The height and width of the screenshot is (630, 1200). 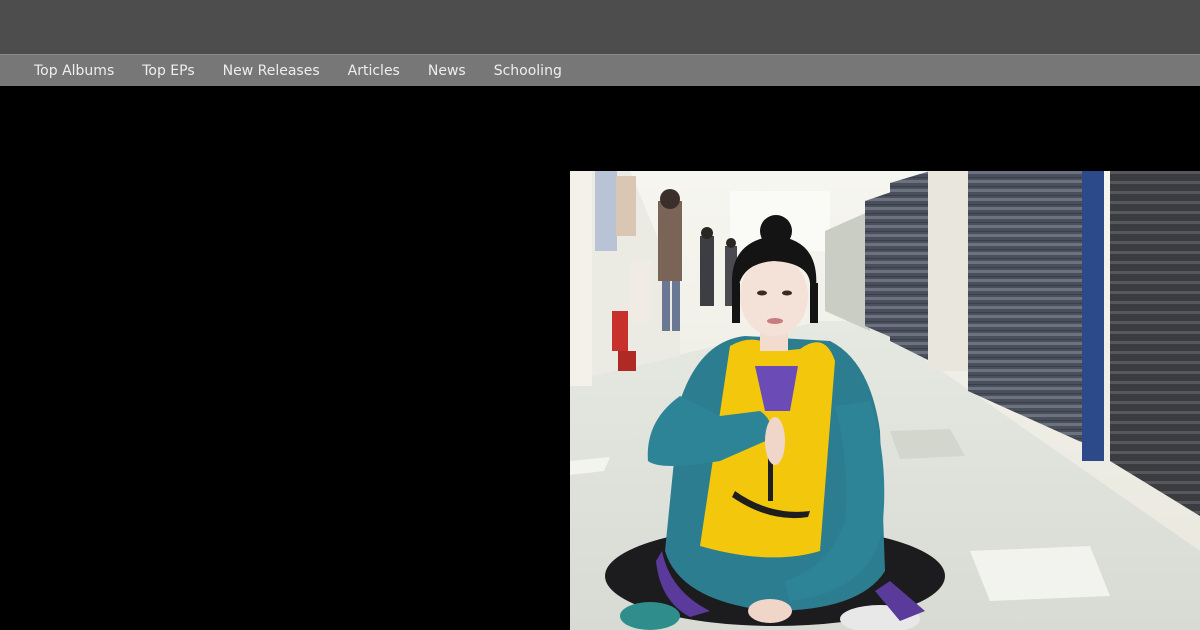 What do you see at coordinates (600, 27) in the screenshot?
I see `top-header-bar` at bounding box center [600, 27].